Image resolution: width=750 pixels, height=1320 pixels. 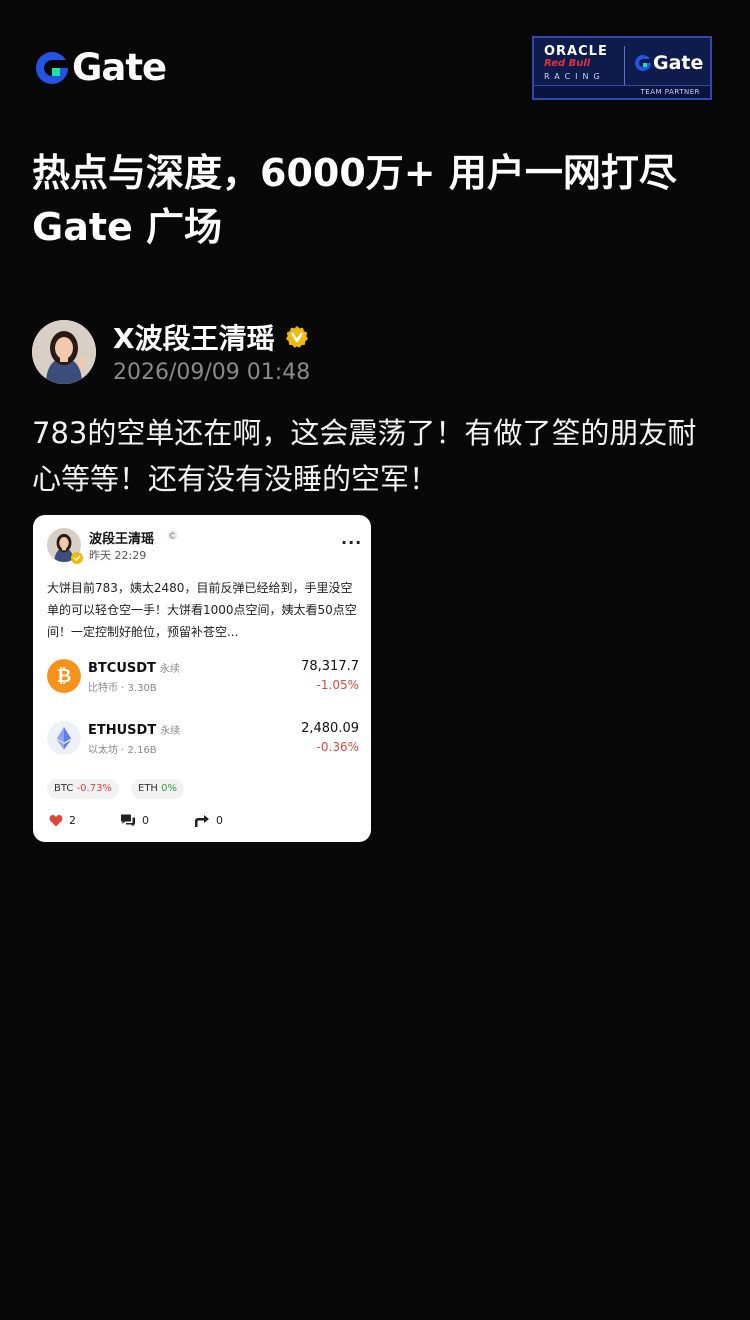 What do you see at coordinates (351, 542) in the screenshot?
I see `more-options-icon: ···` at bounding box center [351, 542].